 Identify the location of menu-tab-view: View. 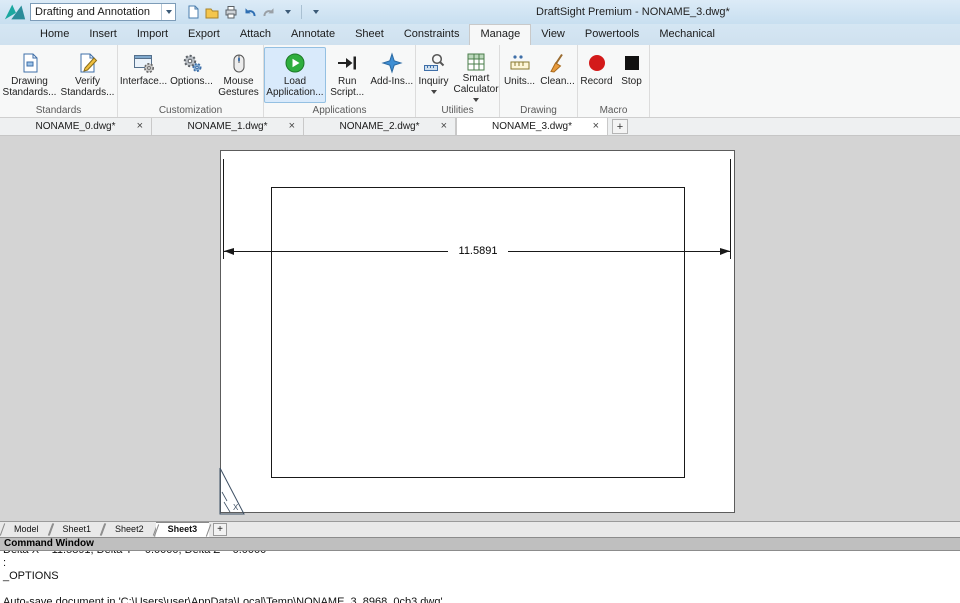
(553, 34).